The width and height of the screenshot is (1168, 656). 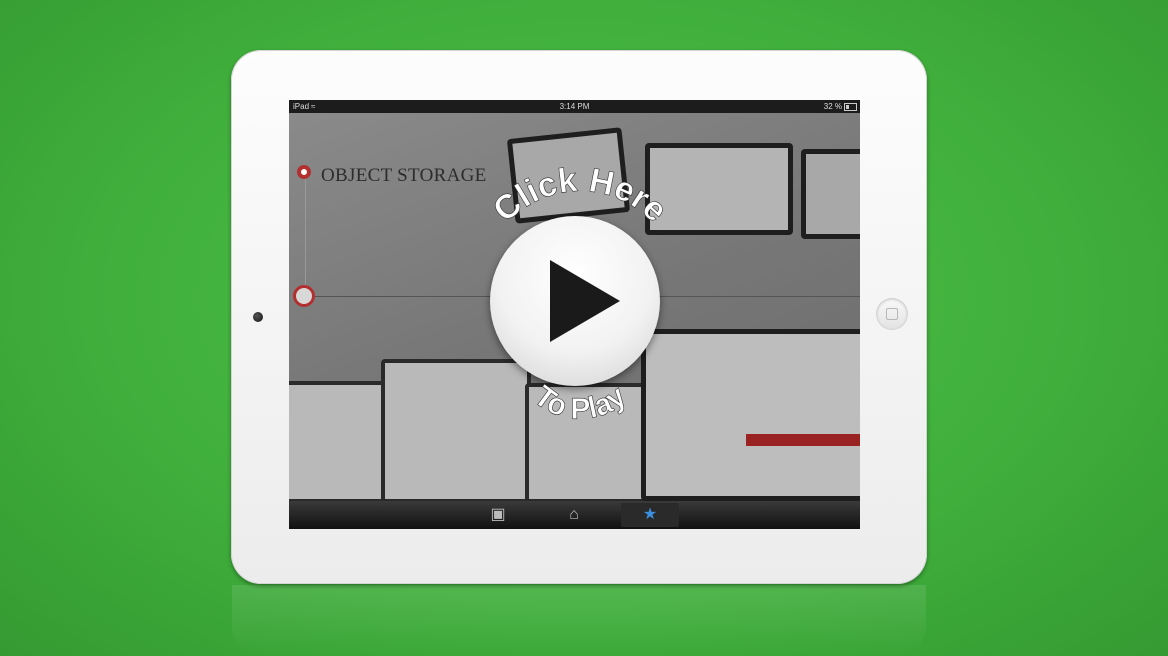 What do you see at coordinates (304, 172) in the screenshot?
I see `title-marker-icon` at bounding box center [304, 172].